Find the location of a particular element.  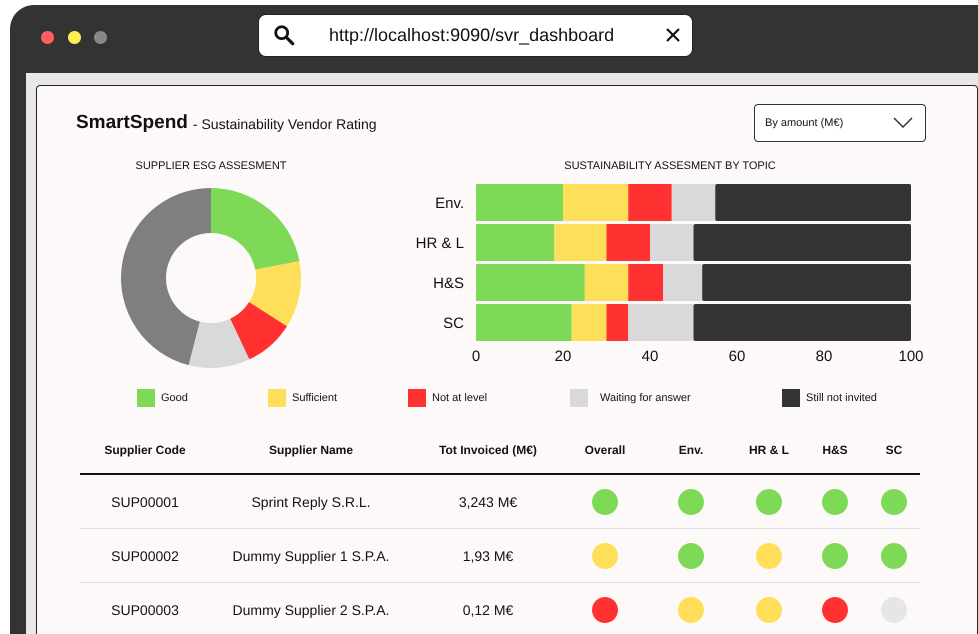

legend-label: Good is located at coordinates (174, 398).